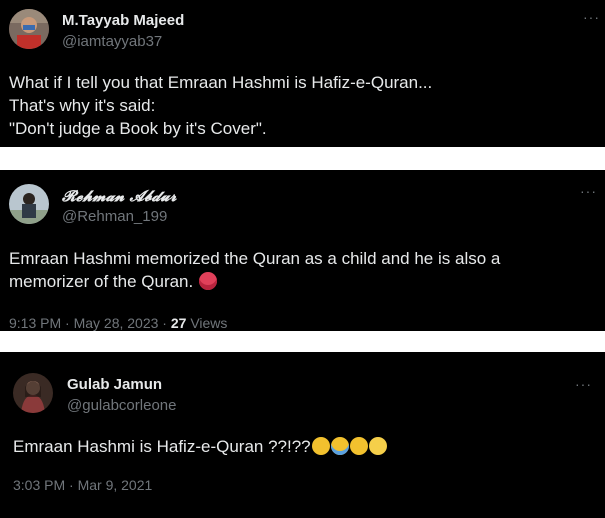  I want to click on tweet-meta: 9:13 PM · May 28, 2023 · 27 Views, so click(118, 323).